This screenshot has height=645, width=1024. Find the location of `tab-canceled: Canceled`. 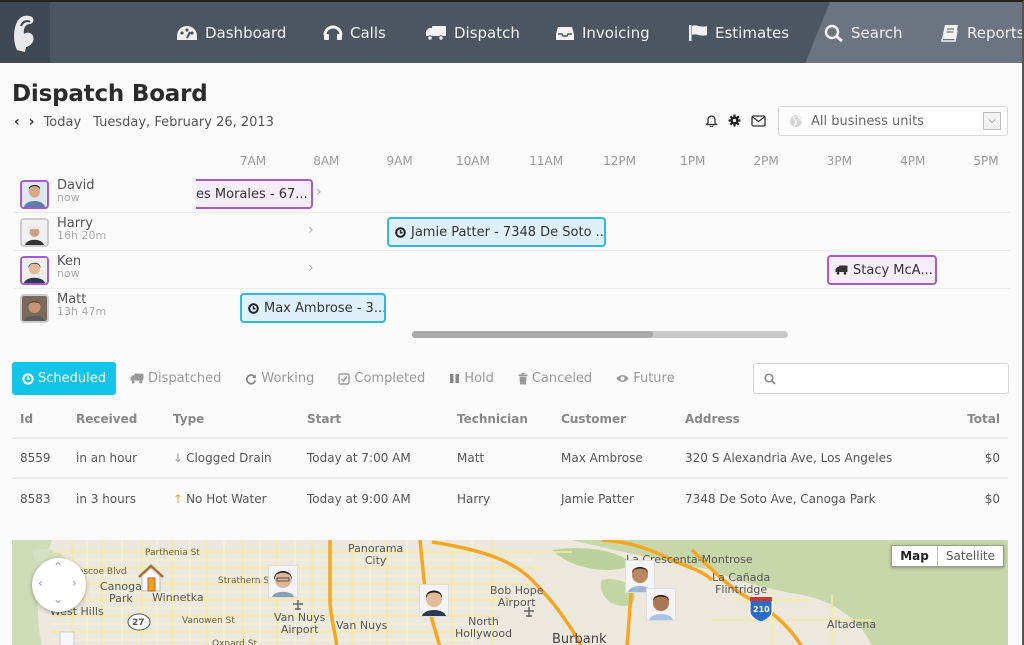

tab-canceled: Canceled is located at coordinates (555, 378).